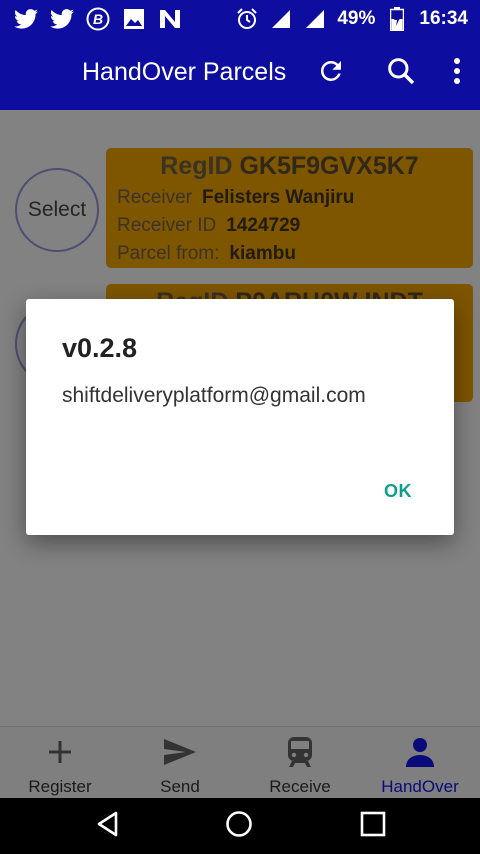  I want to click on dialog-title: v0.2.8, so click(100, 348).